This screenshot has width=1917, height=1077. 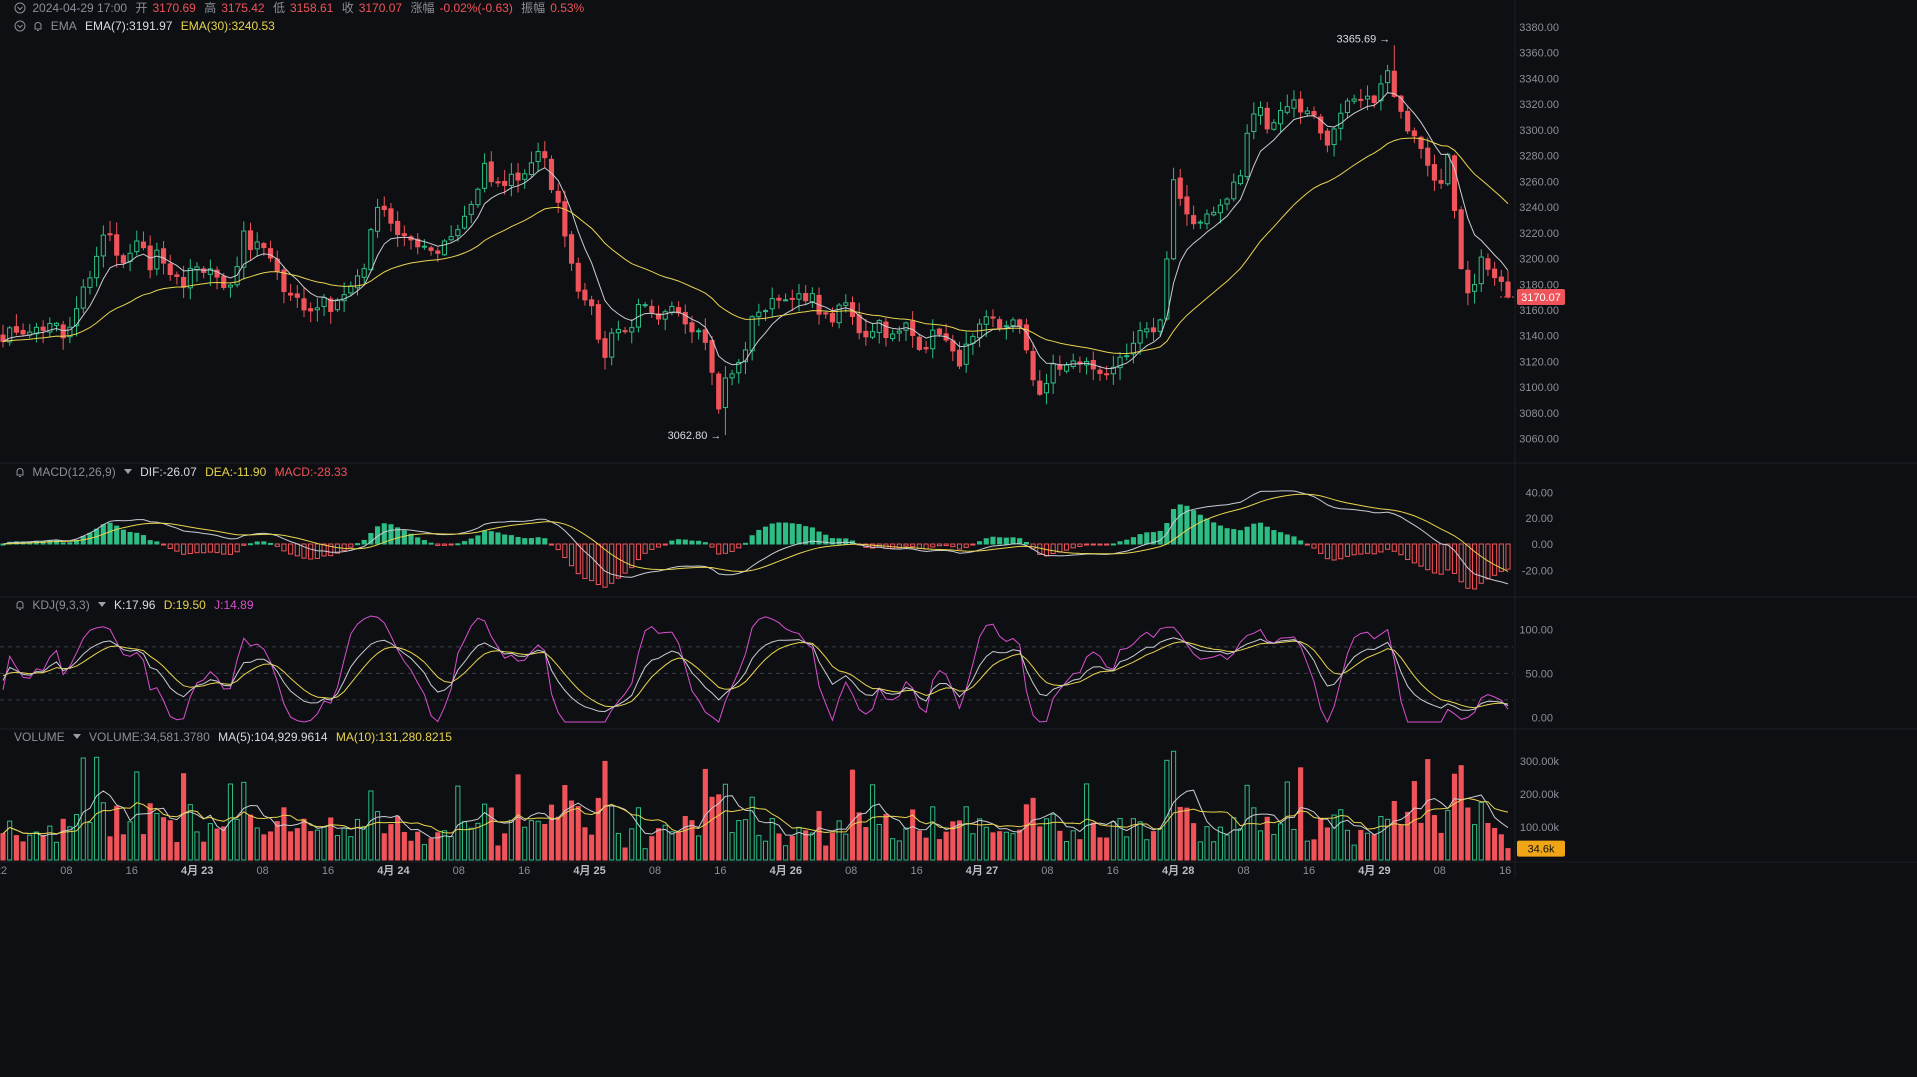 I want to click on time-tick-label: 4月 23, so click(x=197, y=870).